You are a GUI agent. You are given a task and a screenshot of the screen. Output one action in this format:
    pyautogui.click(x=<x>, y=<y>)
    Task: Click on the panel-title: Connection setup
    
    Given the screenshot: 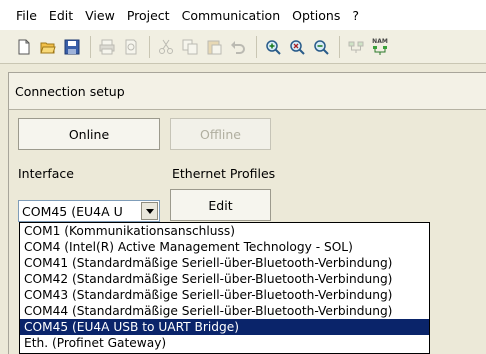 What is the action you would take?
    pyautogui.click(x=247, y=91)
    